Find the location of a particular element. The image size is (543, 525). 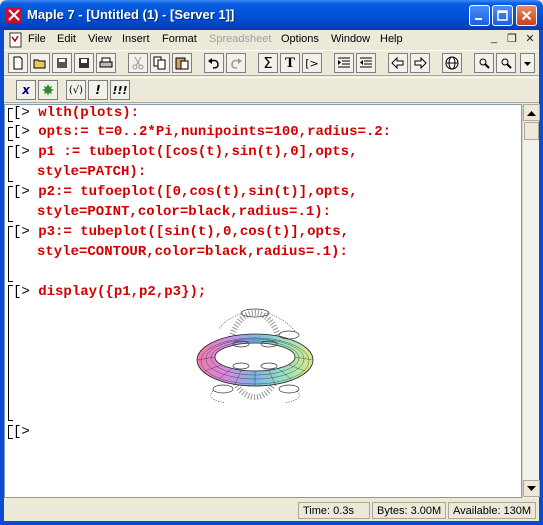

doc-close-icon: ✕ is located at coordinates (530, 39).